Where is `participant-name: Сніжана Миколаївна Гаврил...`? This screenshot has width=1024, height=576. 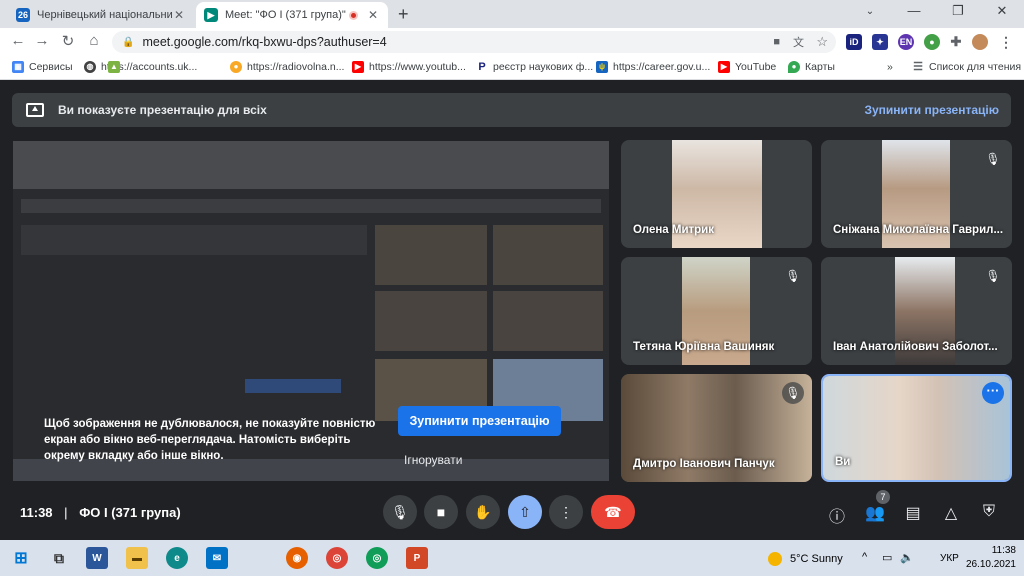 participant-name: Сніжана Миколаївна Гаврил... is located at coordinates (918, 230).